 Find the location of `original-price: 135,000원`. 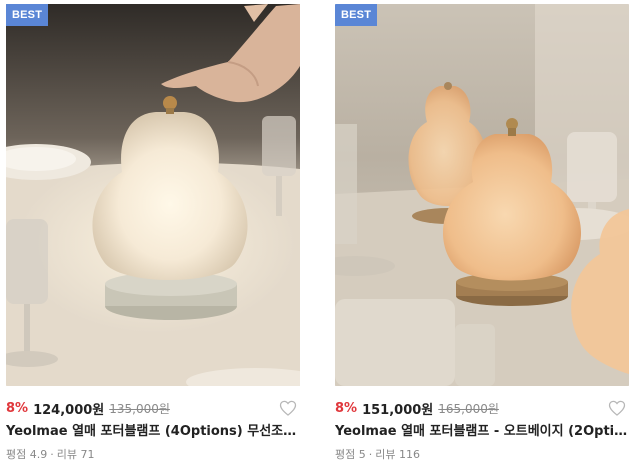

original-price: 135,000원 is located at coordinates (139, 408).